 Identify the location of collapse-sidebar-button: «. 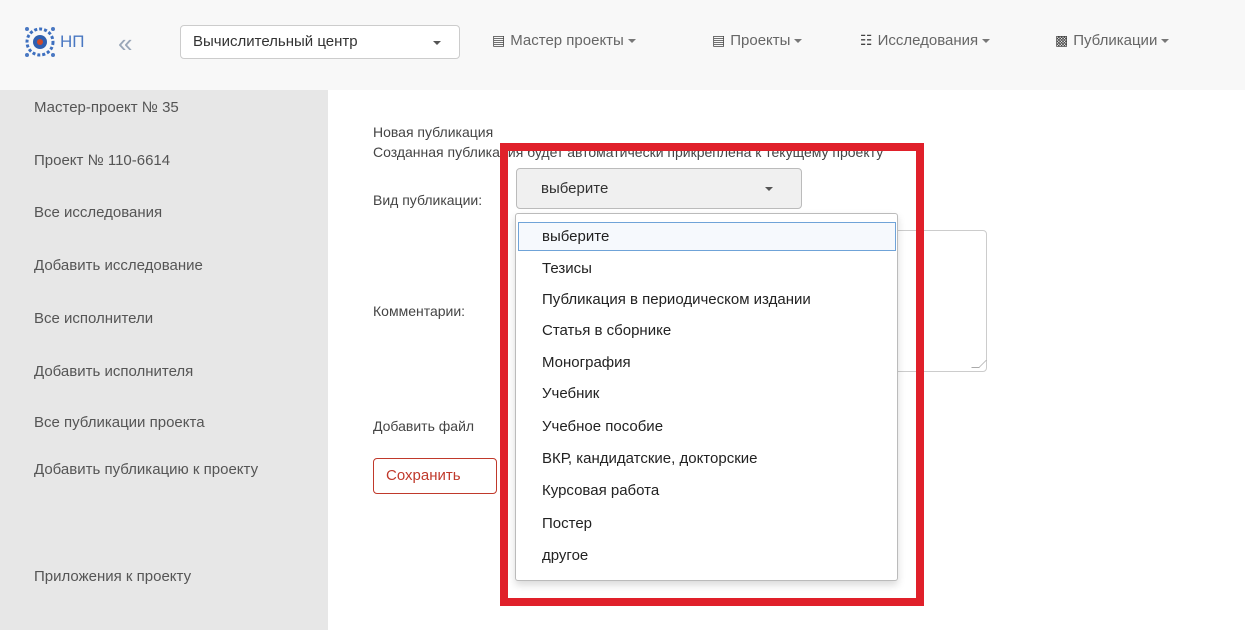
(125, 43).